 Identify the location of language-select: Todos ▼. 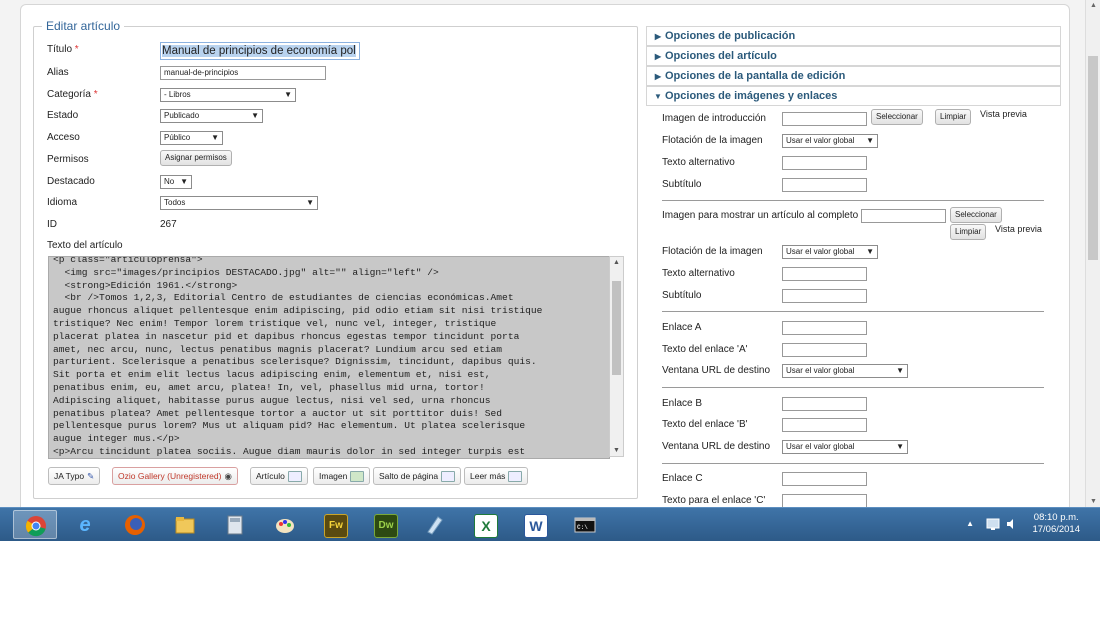
(239, 203).